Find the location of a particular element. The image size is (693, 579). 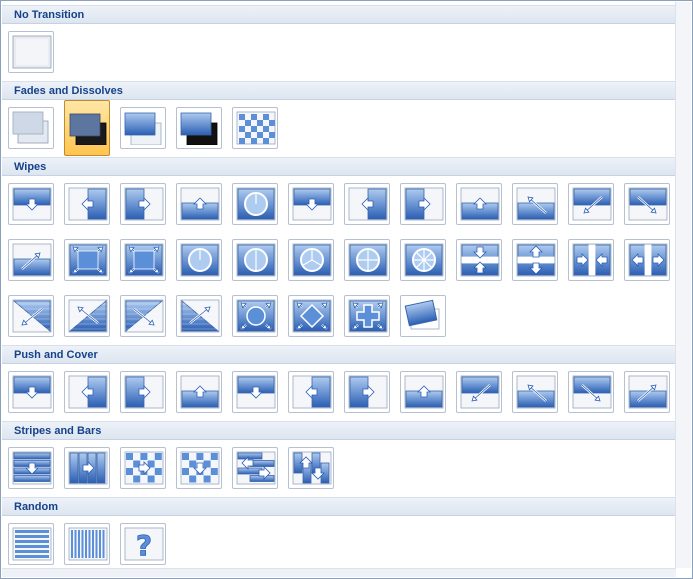

transition-cover-down is located at coordinates (255, 392).